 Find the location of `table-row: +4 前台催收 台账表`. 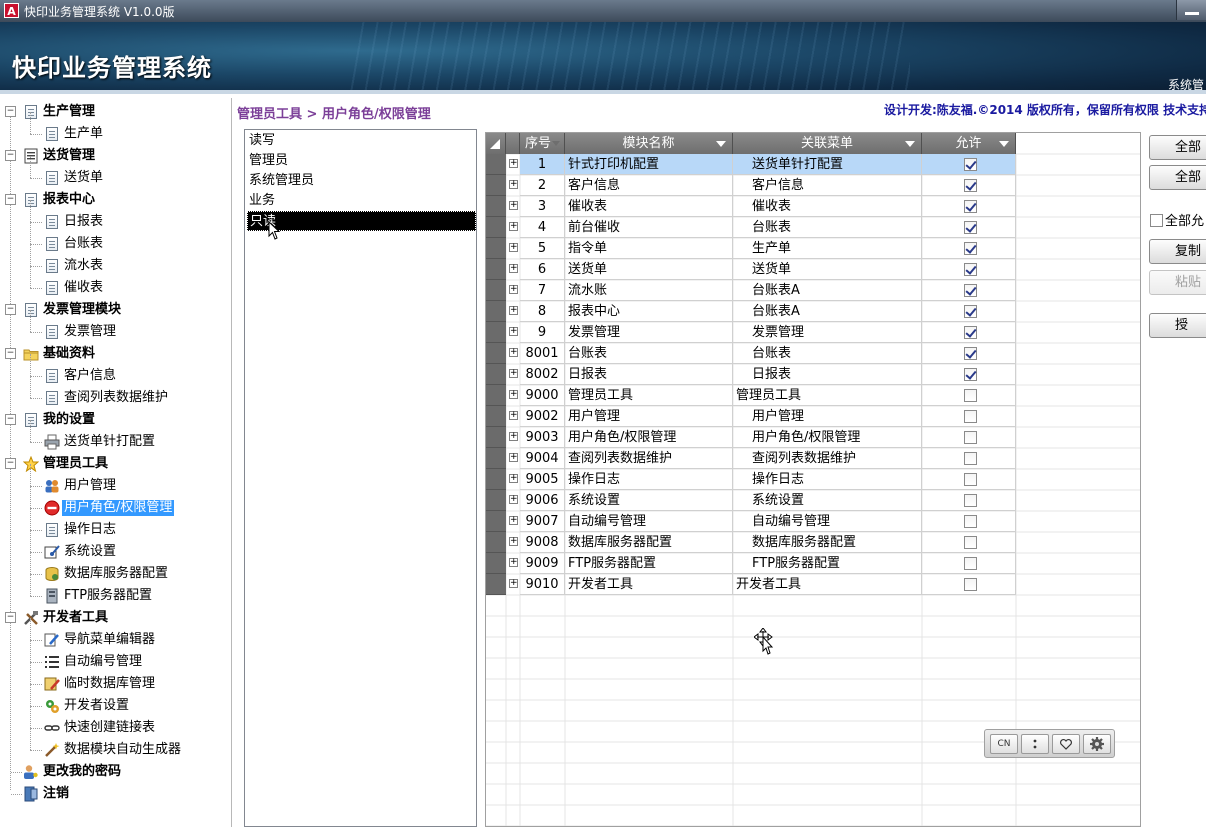

table-row: +4 前台催收 台账表 is located at coordinates (813, 227).